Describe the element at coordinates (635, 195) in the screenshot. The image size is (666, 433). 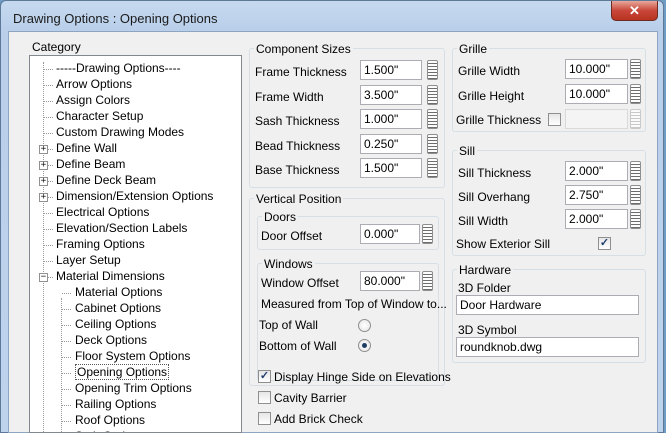
I see `sill-overhang-spinner` at that location.